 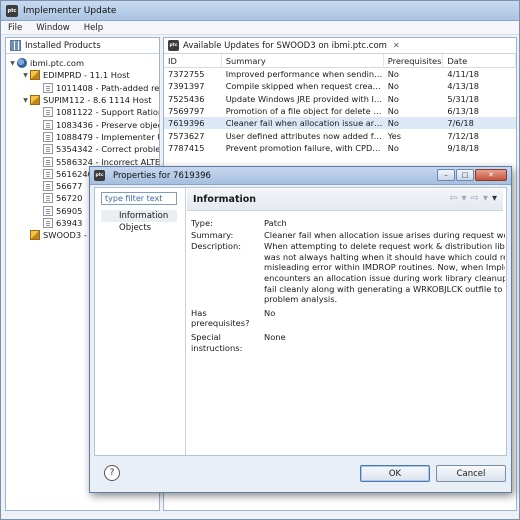 What do you see at coordinates (301, 299) in the screenshot?
I see `description-line: problem analysis.` at bounding box center [301, 299].